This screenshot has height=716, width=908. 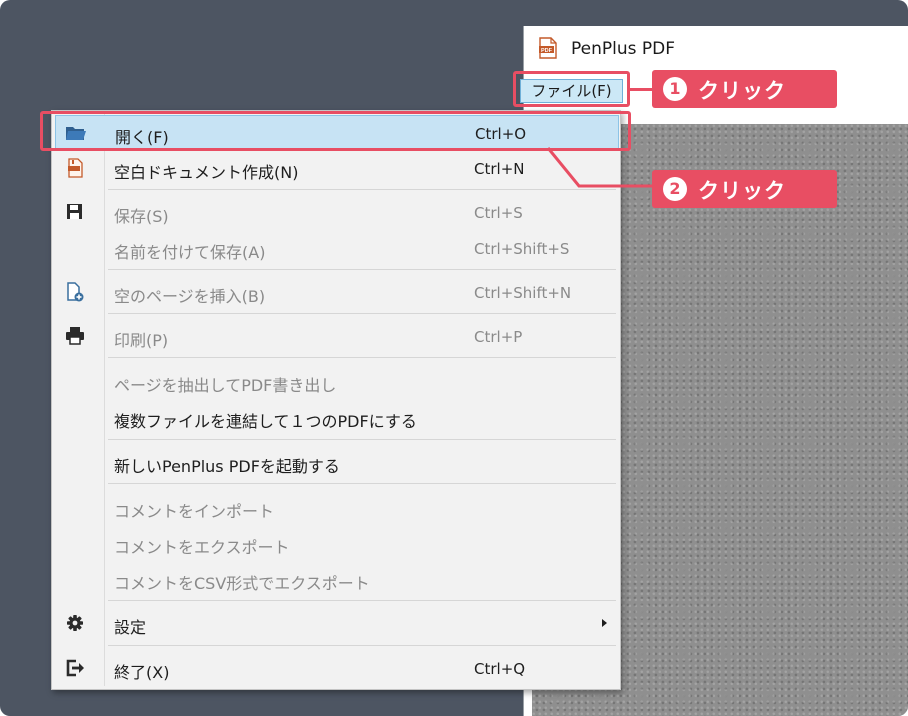 I want to click on step2-highlight-box, so click(x=335, y=131).